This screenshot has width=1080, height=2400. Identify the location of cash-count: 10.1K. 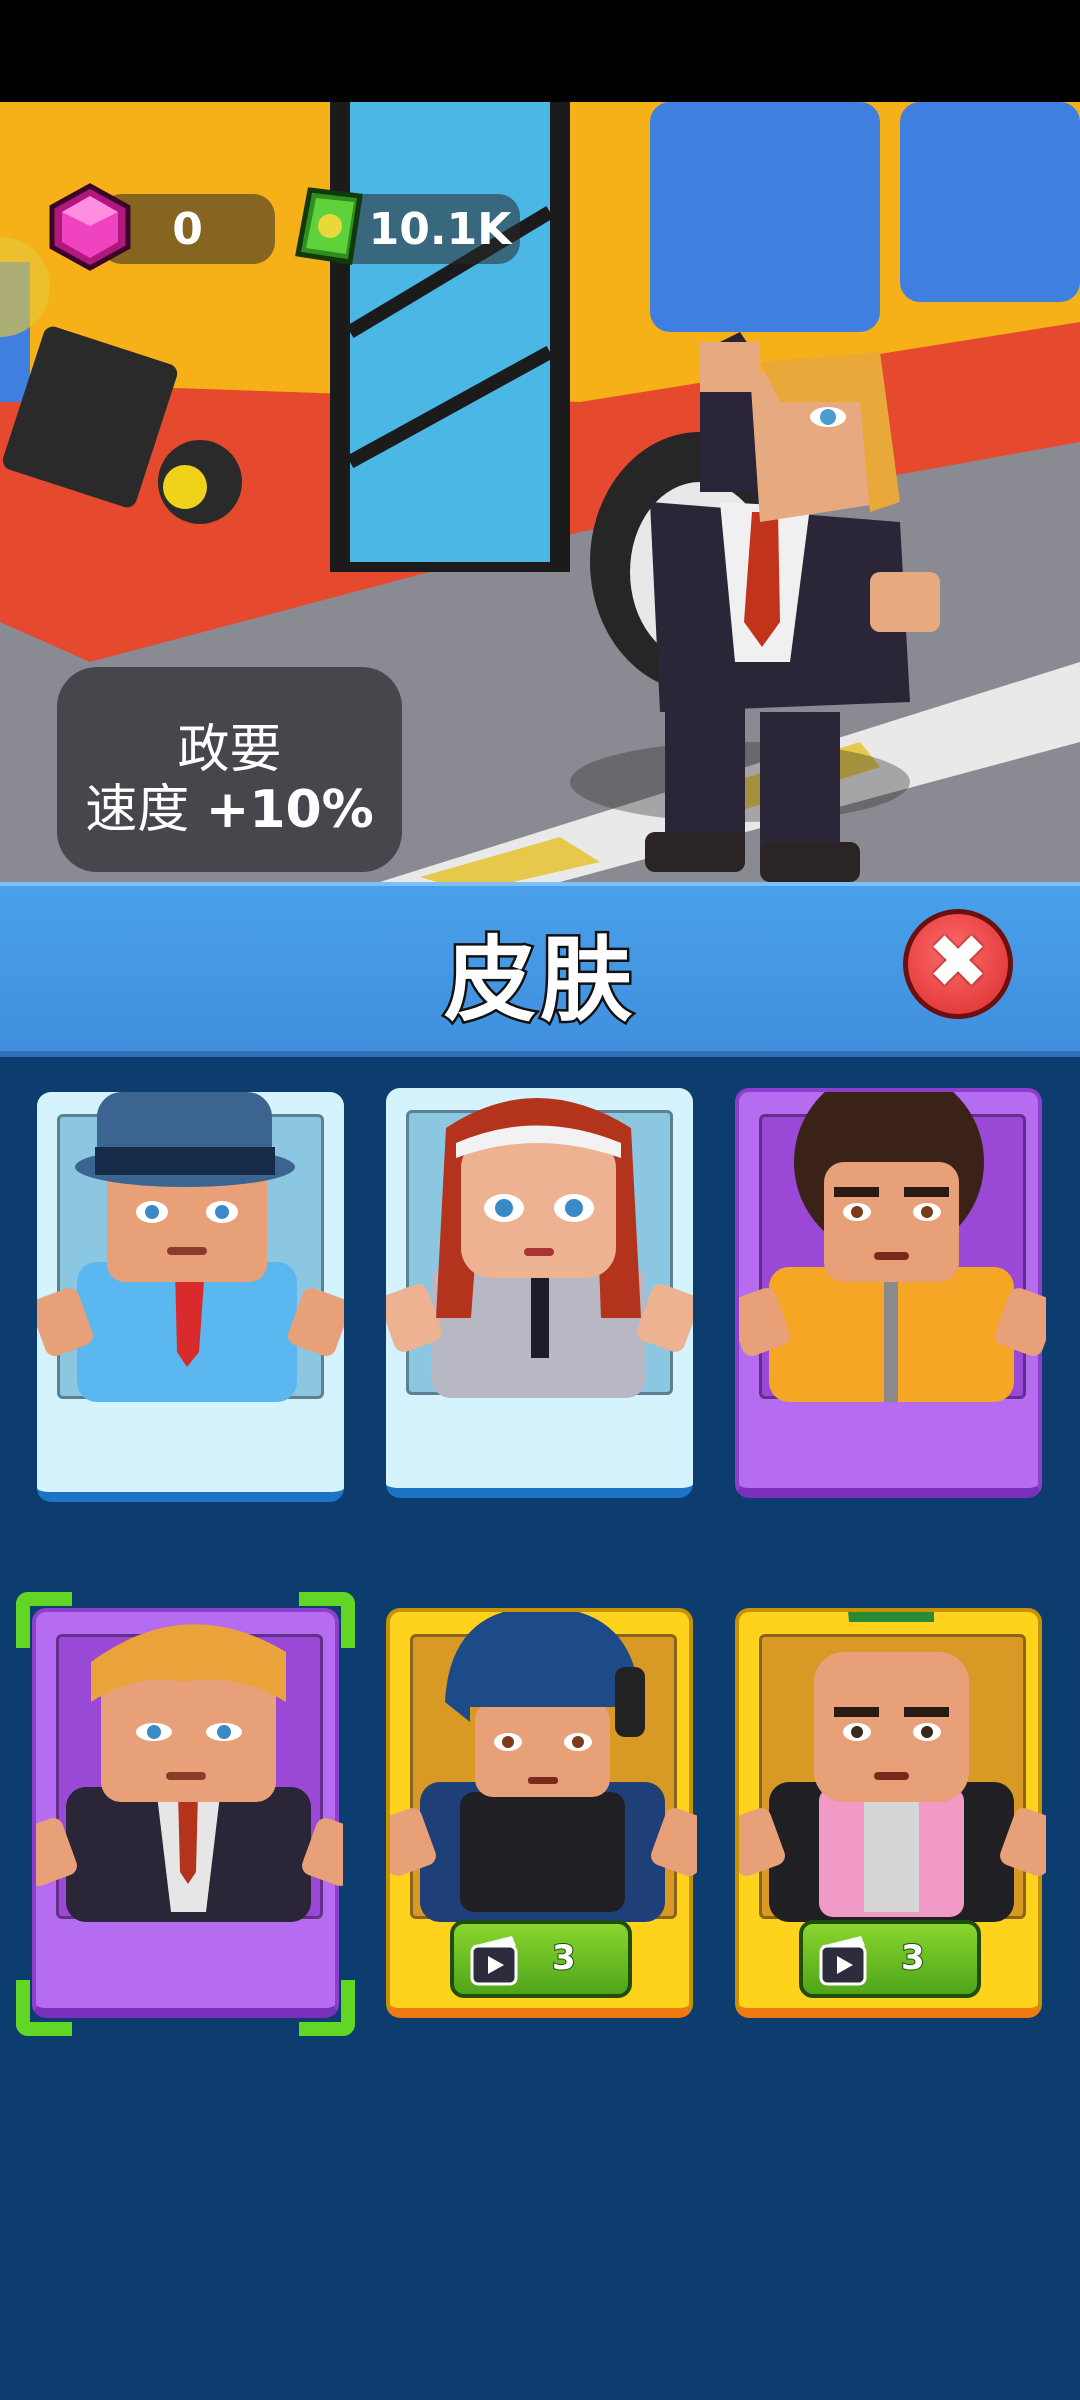
(440, 229).